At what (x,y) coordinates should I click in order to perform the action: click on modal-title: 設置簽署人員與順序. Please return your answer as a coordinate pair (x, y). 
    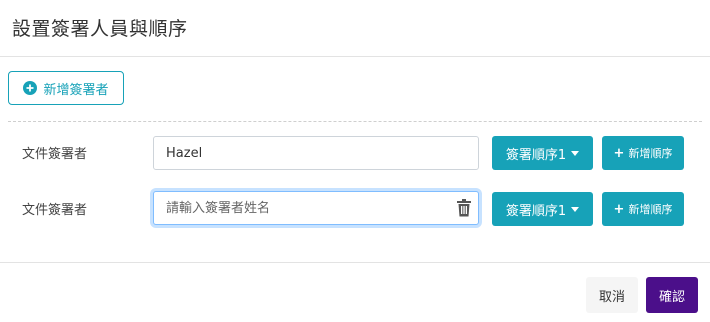
    Looking at the image, I should click on (100, 29).